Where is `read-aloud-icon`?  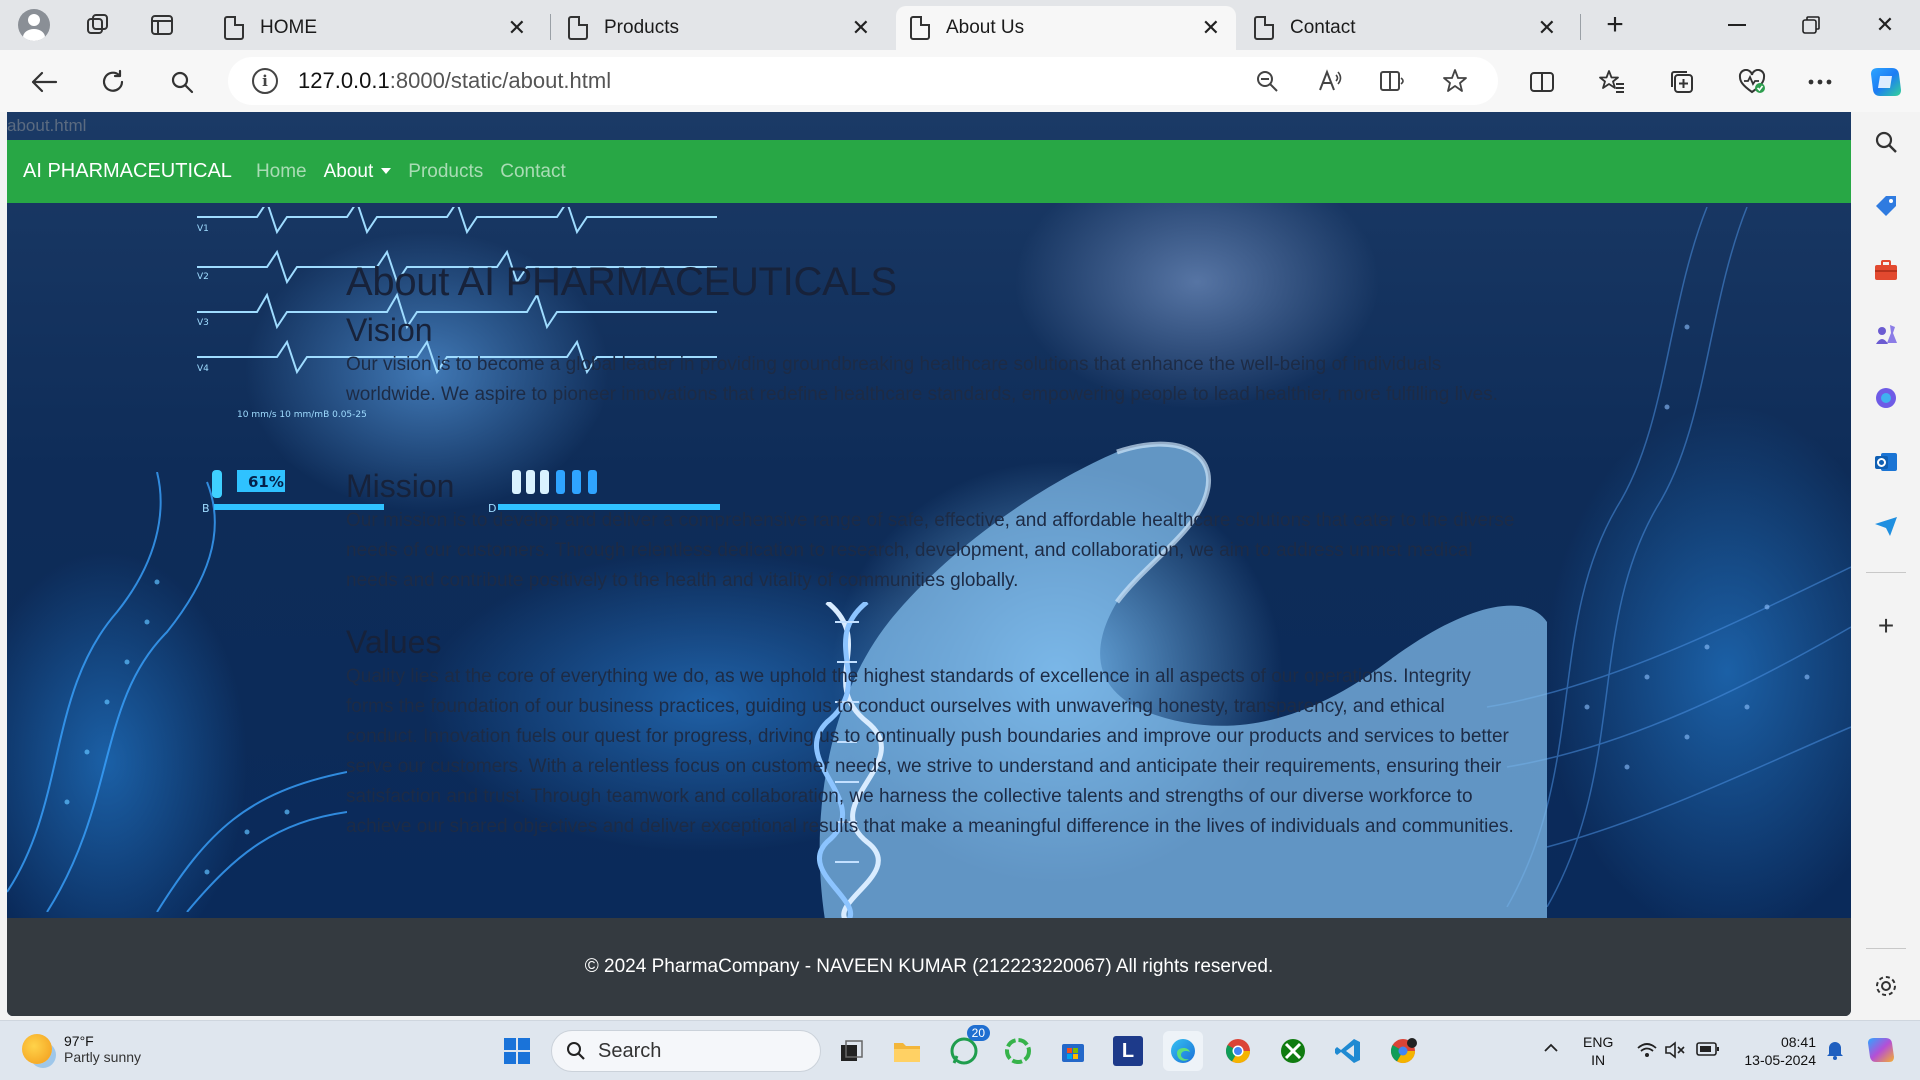 read-aloud-icon is located at coordinates (1330, 81).